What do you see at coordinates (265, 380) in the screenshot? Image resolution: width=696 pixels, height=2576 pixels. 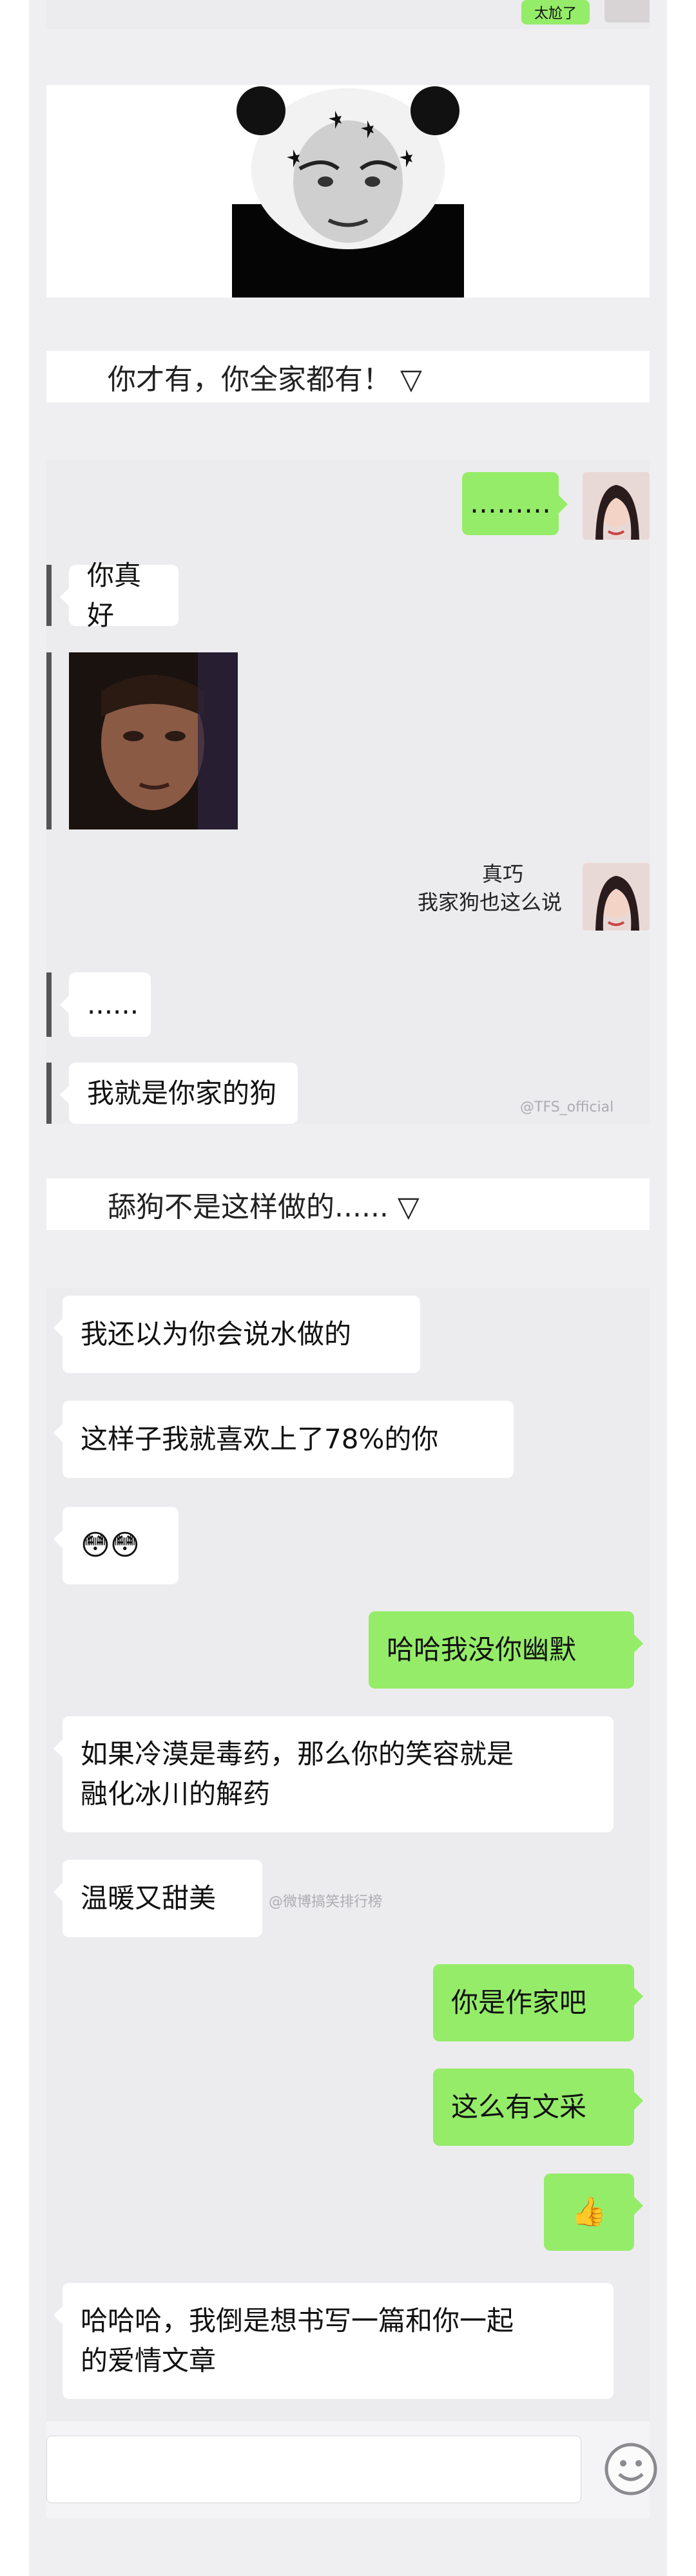 I see `caption-text: 你才有，你全家都有！ ▽` at bounding box center [265, 380].